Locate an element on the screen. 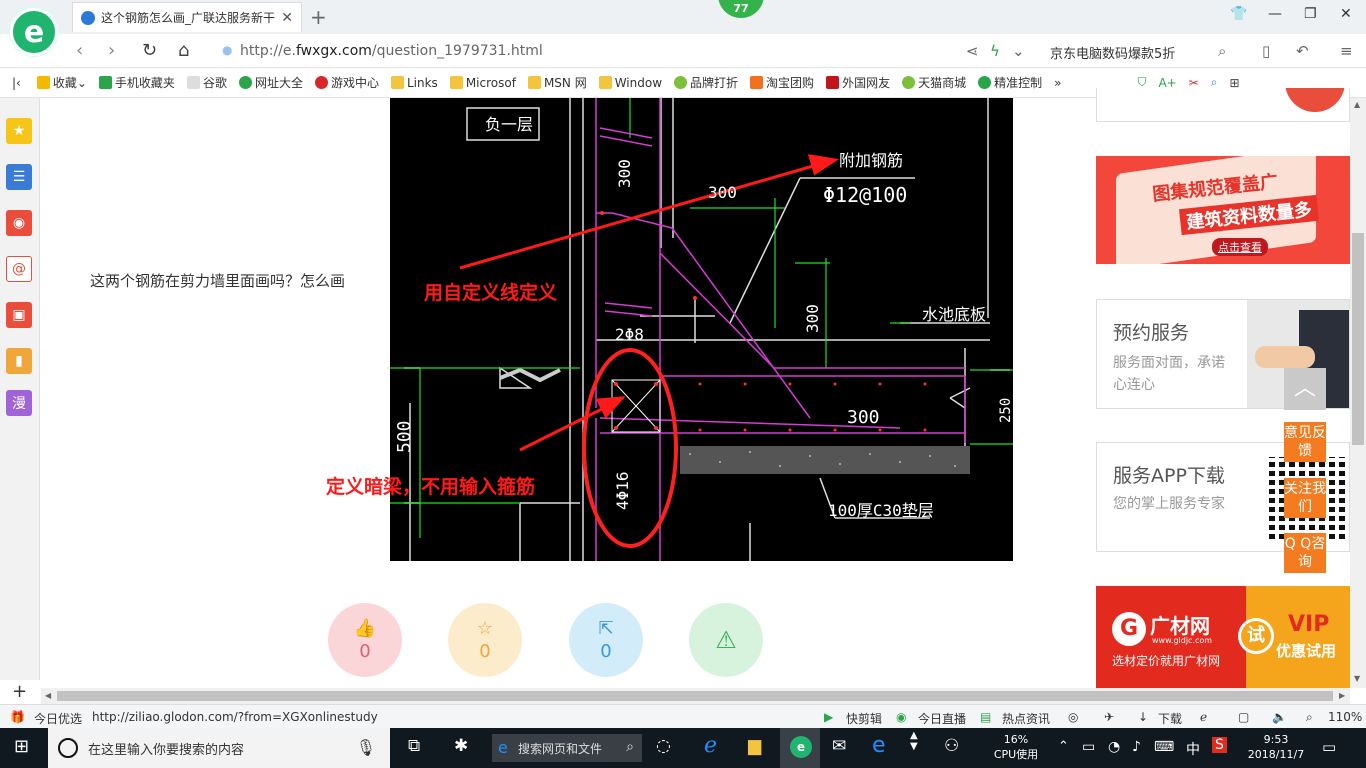 This screenshot has width=1366, height=768. volume-icon: ♪ is located at coordinates (1136, 747).